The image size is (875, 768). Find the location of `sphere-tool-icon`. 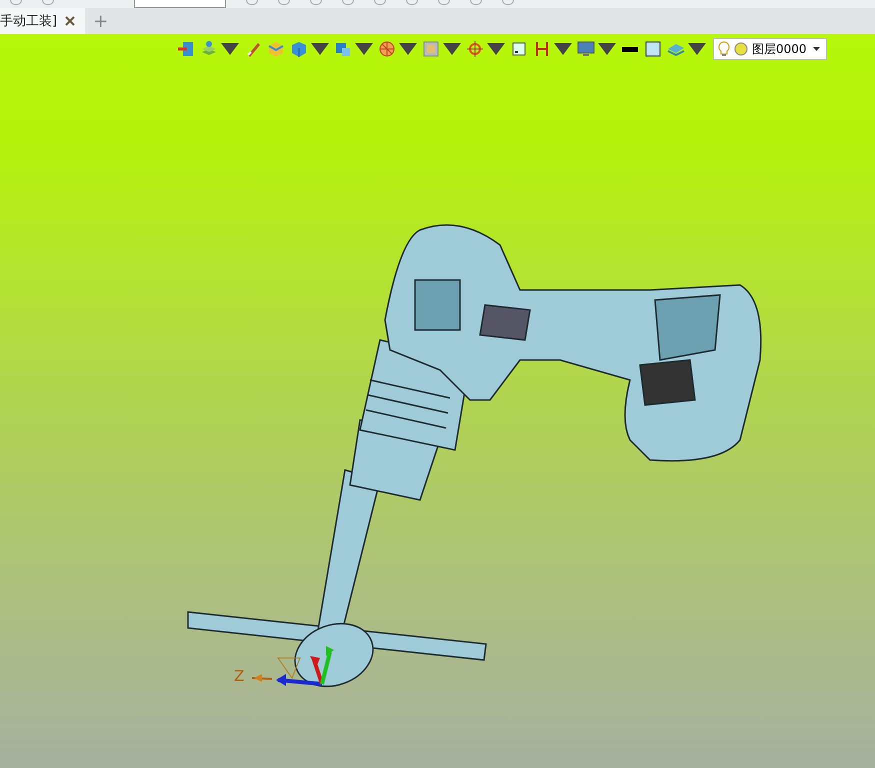

sphere-tool-icon is located at coordinates (387, 49).